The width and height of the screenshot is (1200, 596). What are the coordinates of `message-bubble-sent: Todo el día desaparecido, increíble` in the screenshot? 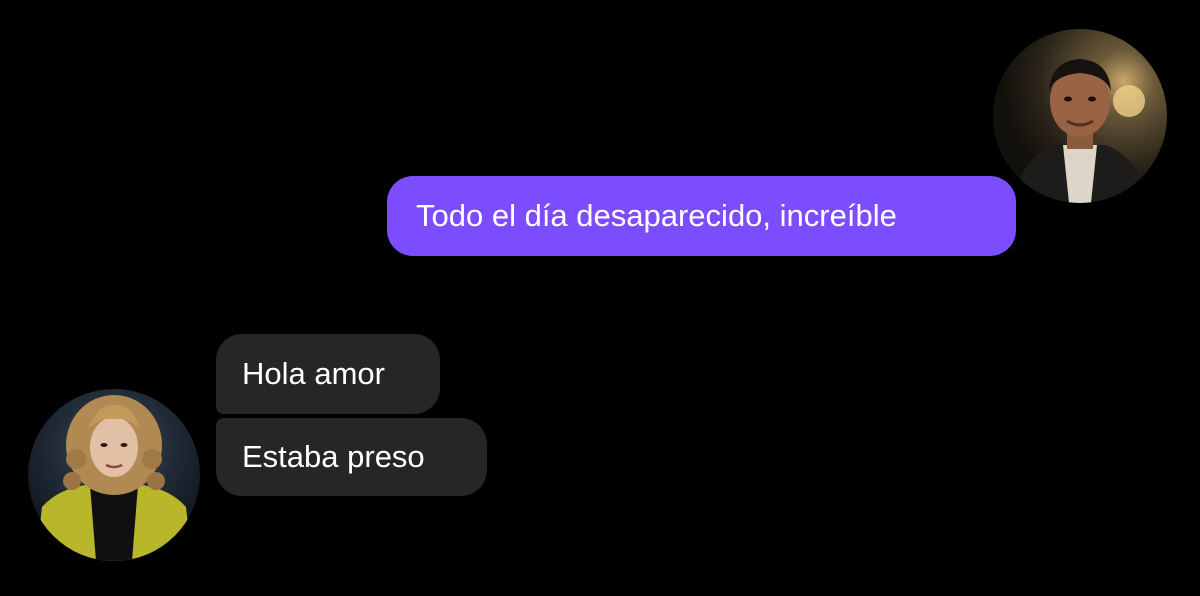 It's located at (701, 216).